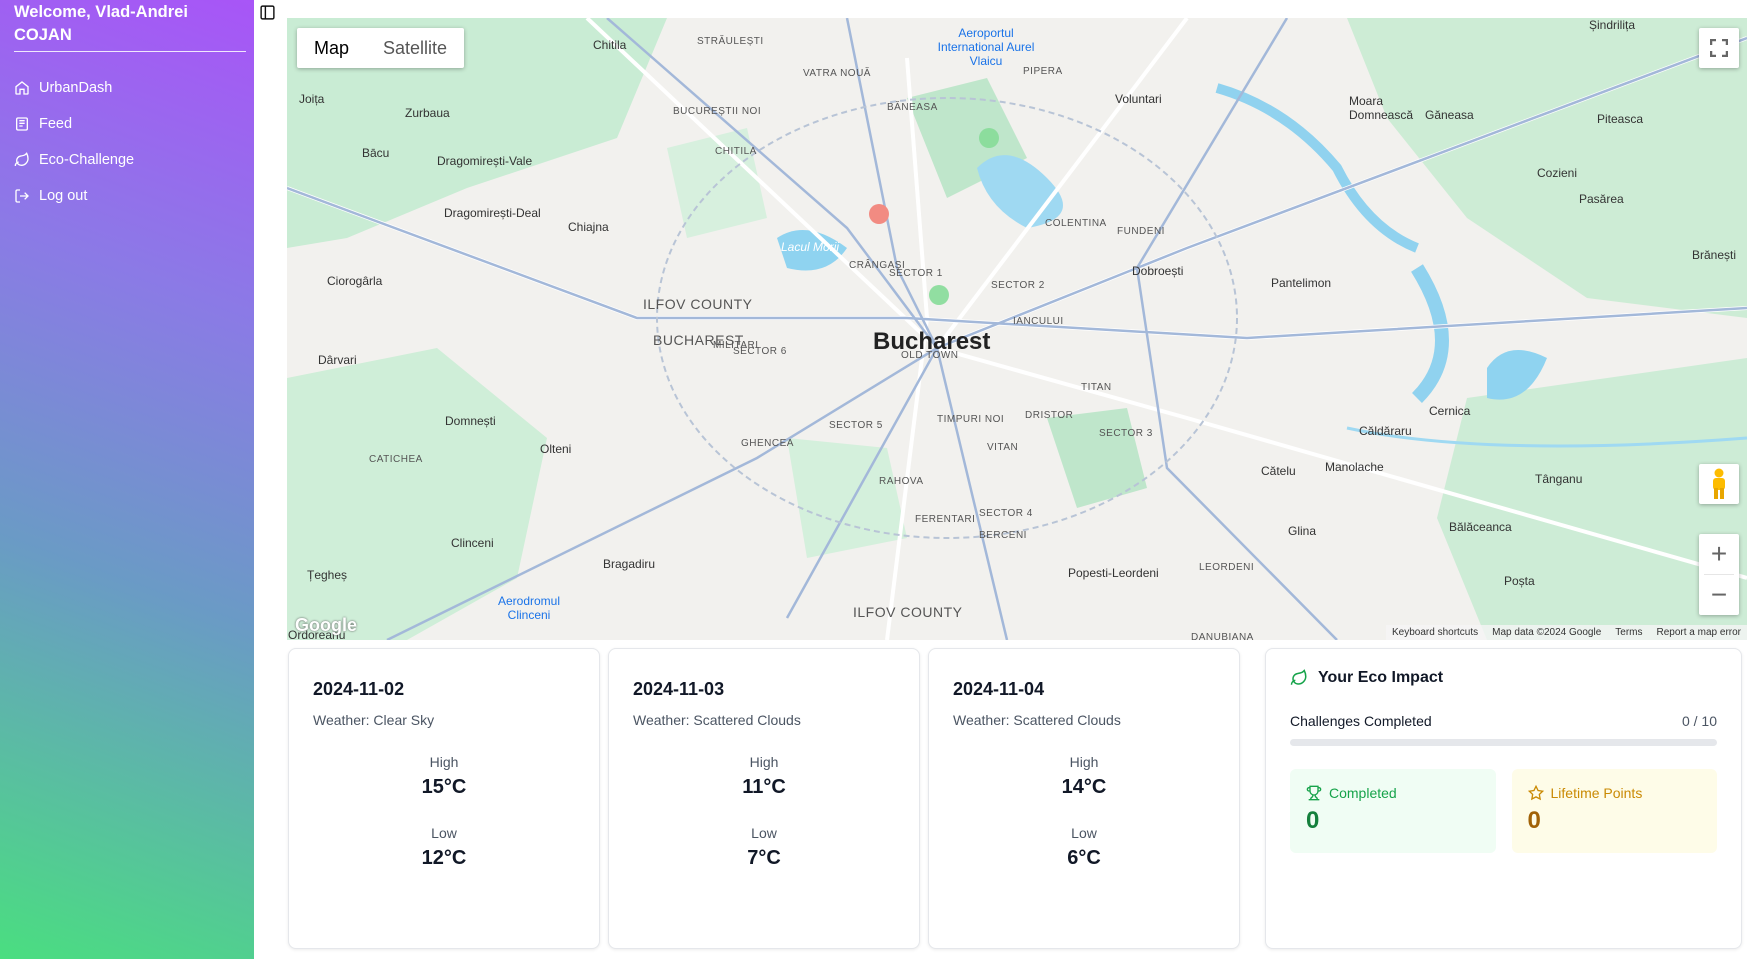 The image size is (1752, 959). What do you see at coordinates (1614, 811) in the screenshot?
I see `lifetime-points-stat: Lifetime Points 0` at bounding box center [1614, 811].